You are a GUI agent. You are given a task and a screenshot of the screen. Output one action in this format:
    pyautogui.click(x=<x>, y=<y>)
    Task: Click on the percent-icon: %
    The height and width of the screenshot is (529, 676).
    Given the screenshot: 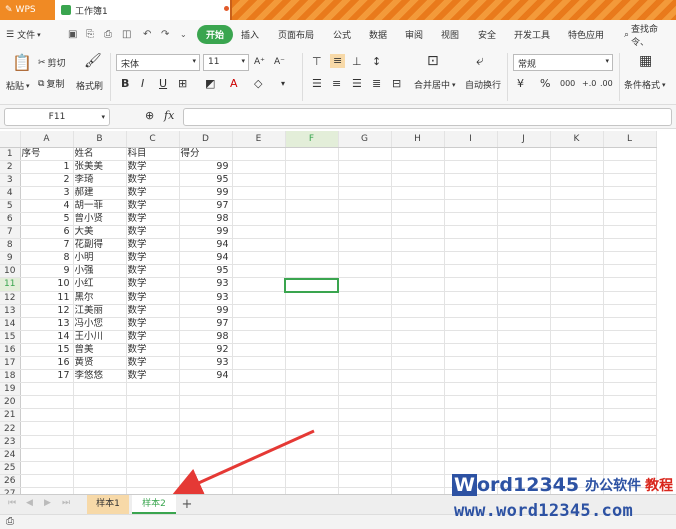 What is the action you would take?
    pyautogui.click(x=545, y=84)
    